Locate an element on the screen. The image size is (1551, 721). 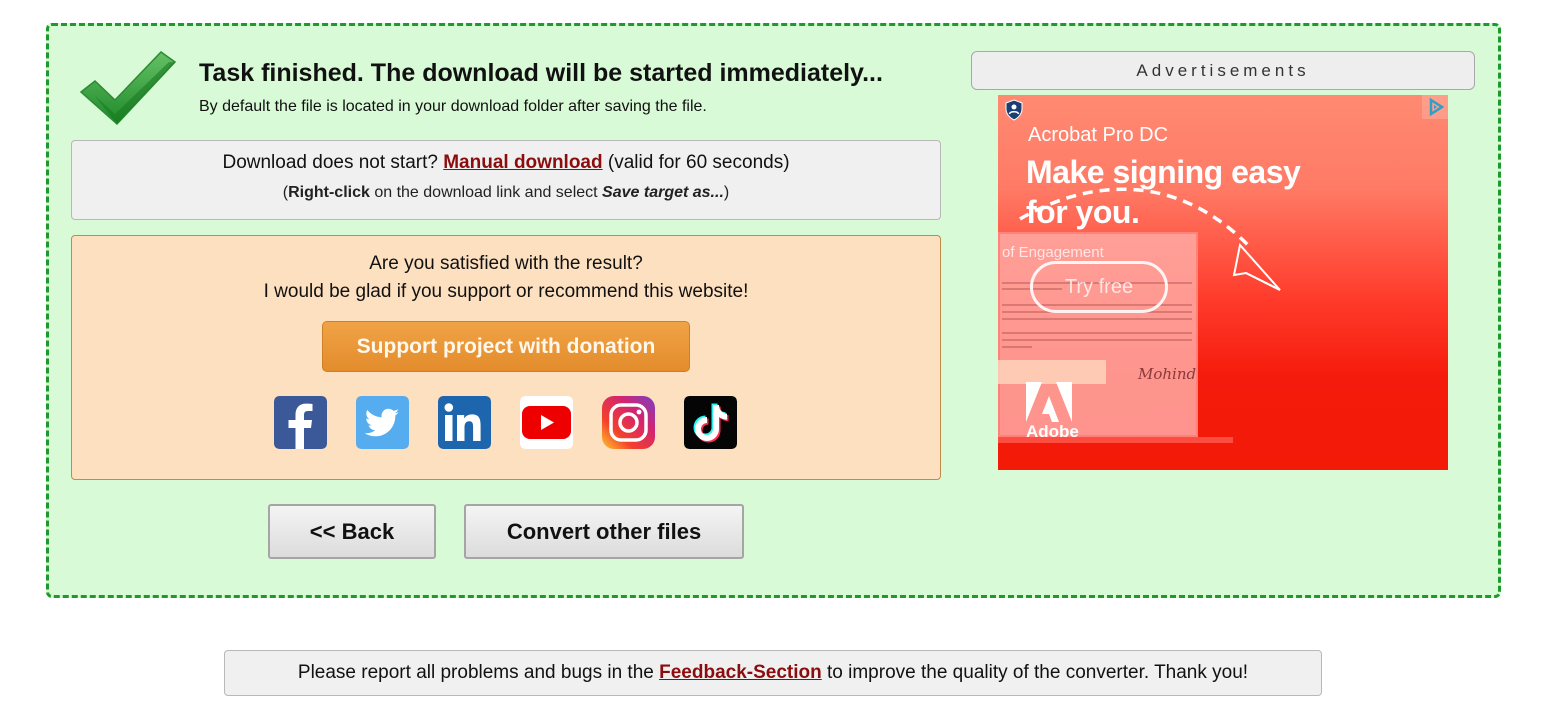
hint-middle: on the download link and select is located at coordinates (486, 192).